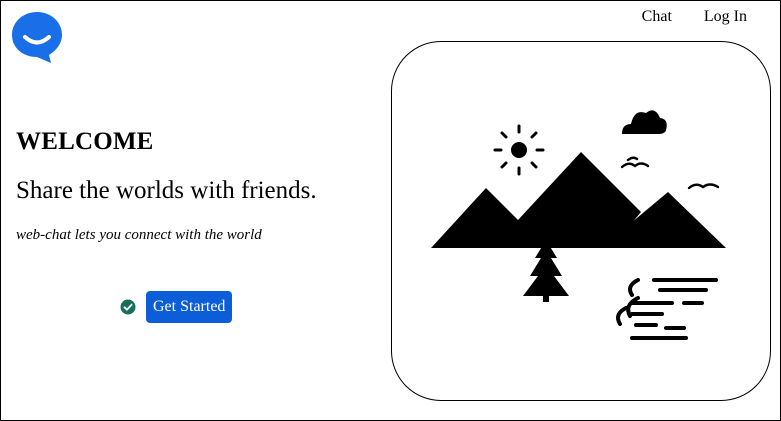 This screenshot has width=781, height=421. What do you see at coordinates (189, 307) in the screenshot?
I see `get-started-button: Get Started` at bounding box center [189, 307].